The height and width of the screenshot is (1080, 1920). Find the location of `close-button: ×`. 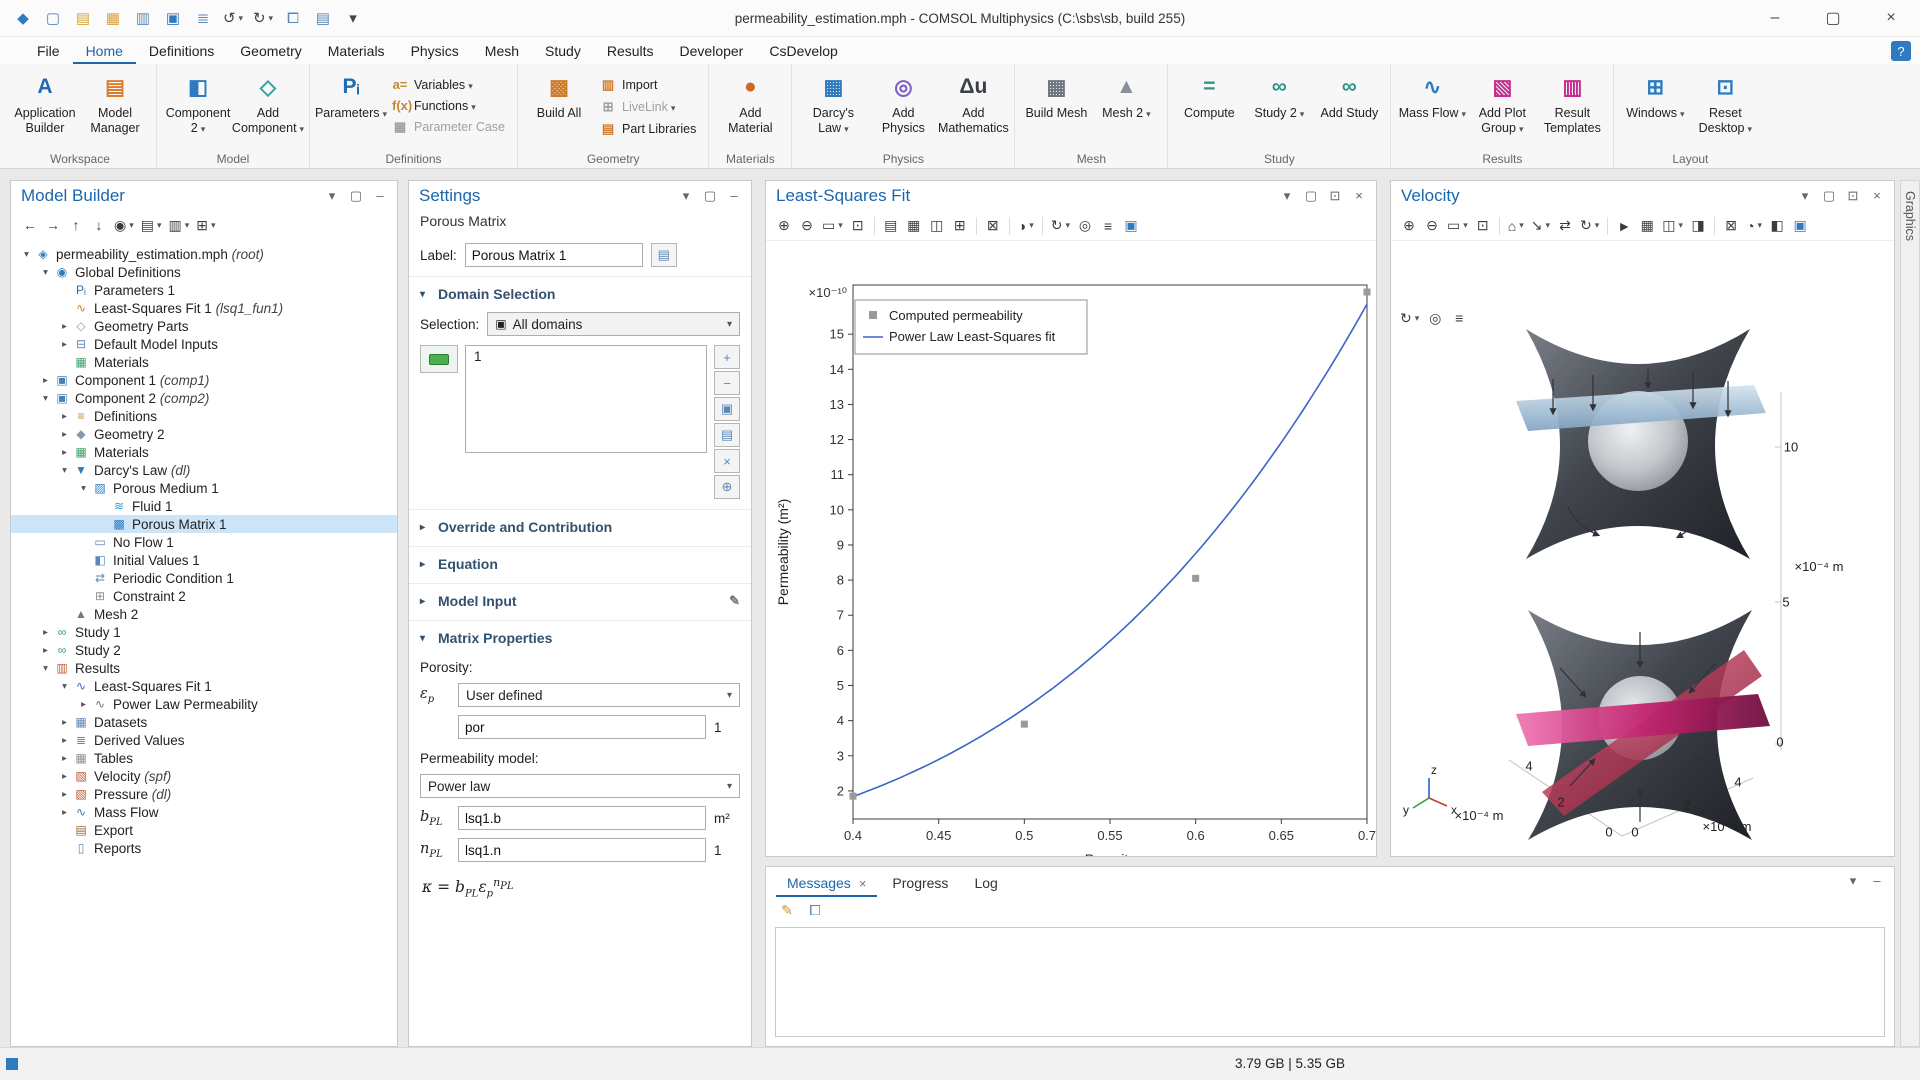

close-button: × is located at coordinates (1891, 18).